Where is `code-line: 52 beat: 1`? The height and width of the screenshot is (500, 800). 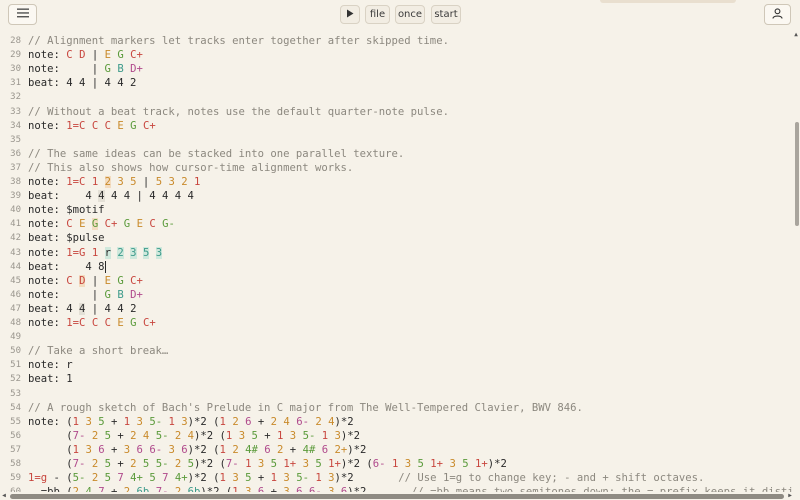 code-line: 52 beat: 1 is located at coordinates (396, 379).